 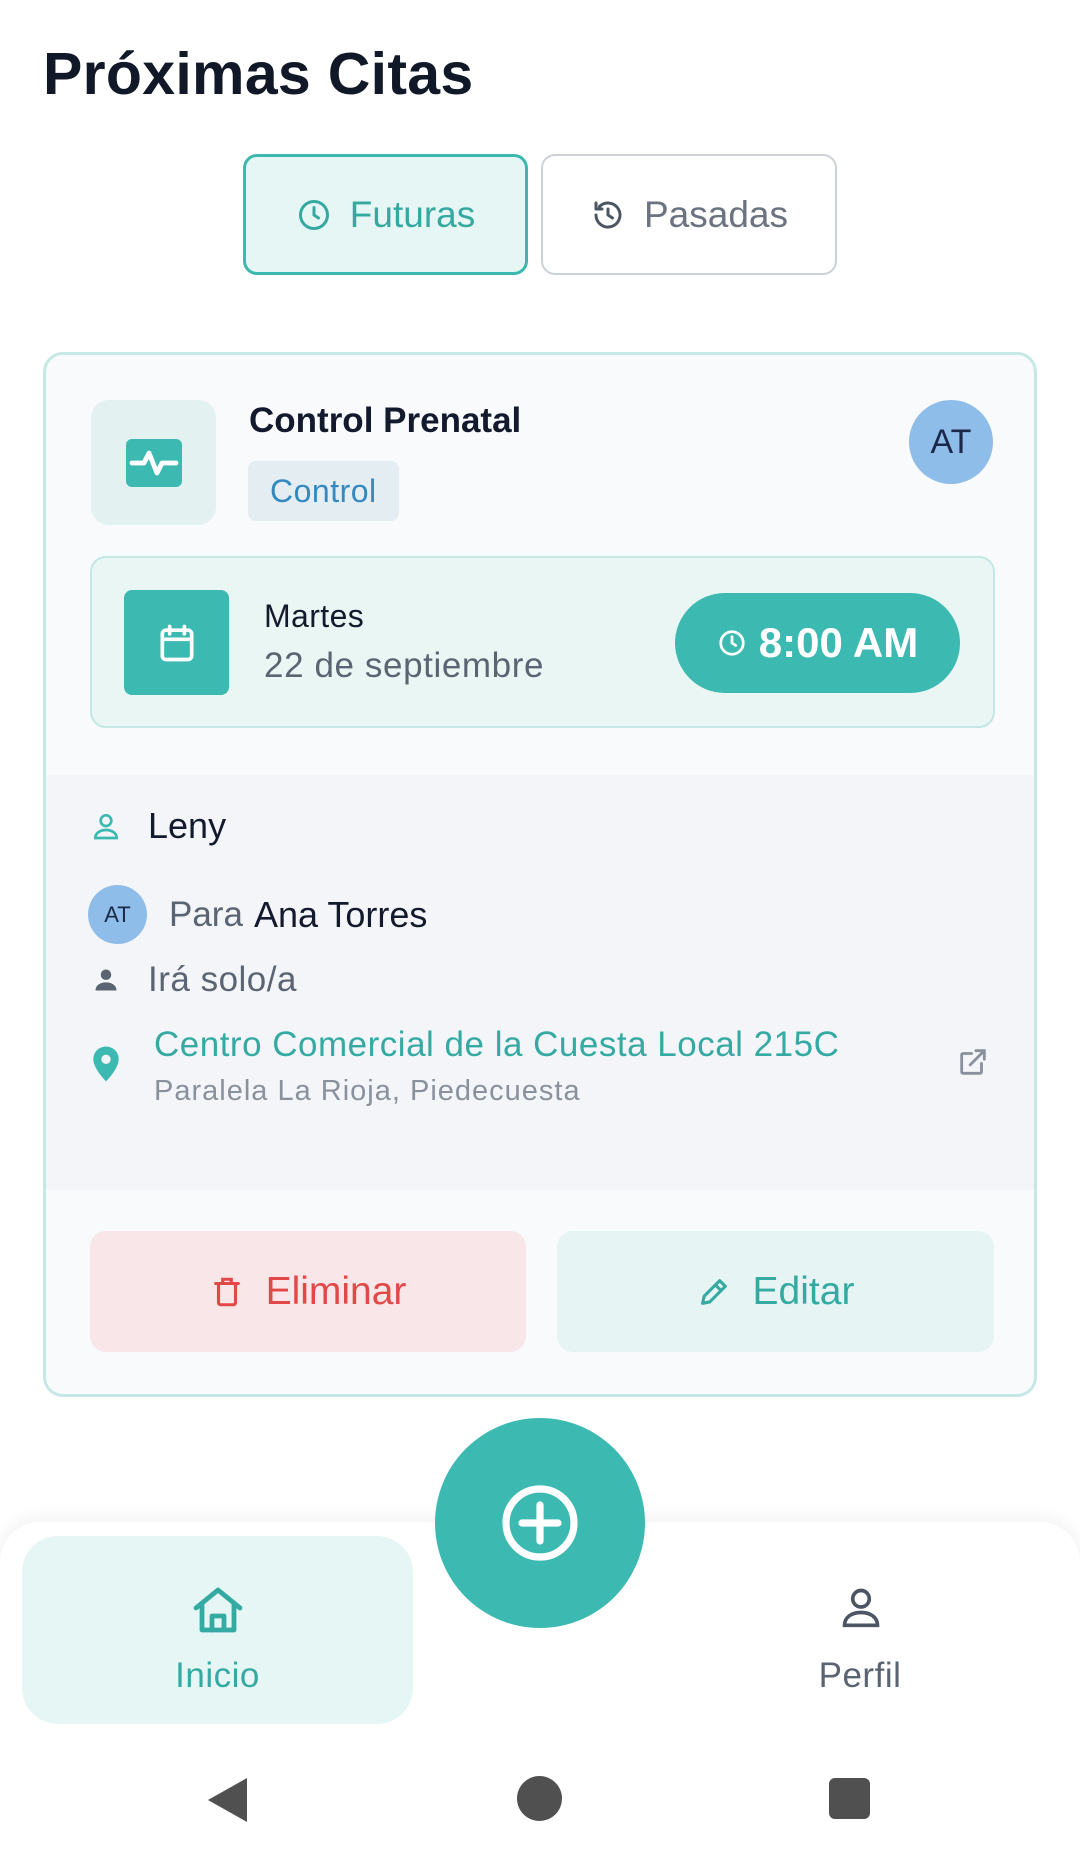 I want to click on calendar-icon, so click(x=176, y=642).